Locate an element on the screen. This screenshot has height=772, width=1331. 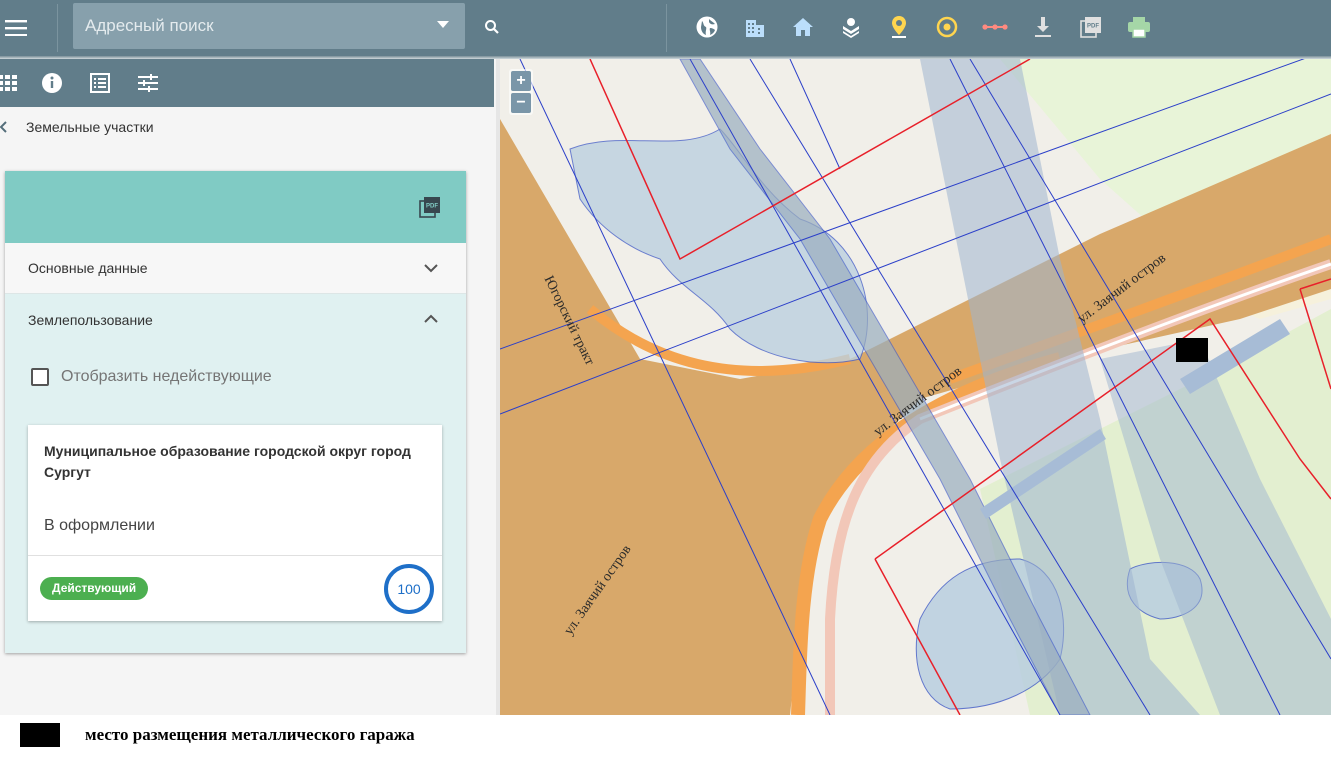
globe-icon is located at coordinates (707, 27).